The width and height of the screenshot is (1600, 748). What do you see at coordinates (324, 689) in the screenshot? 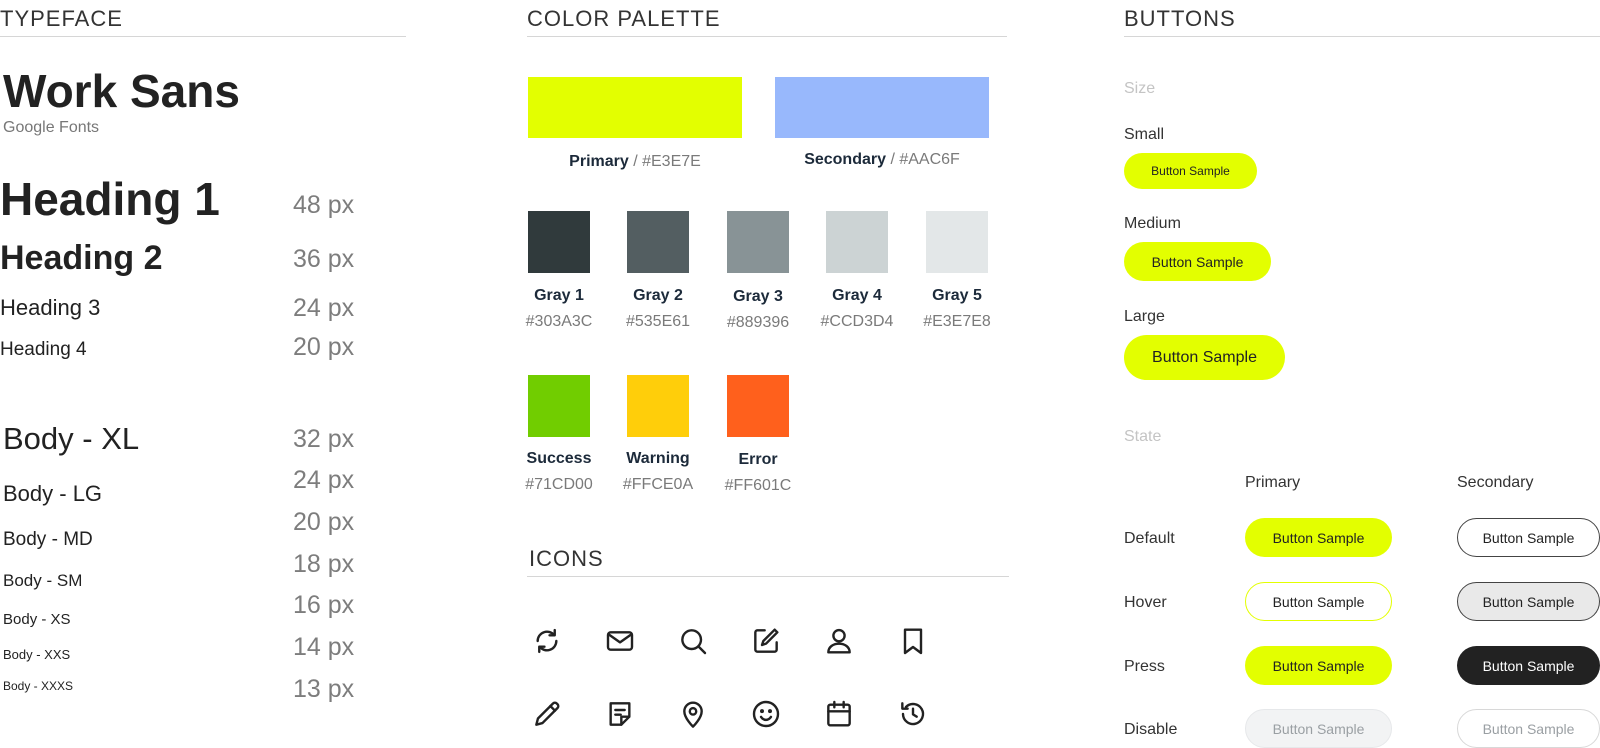
I see `type-size-body-xxxs: 13 px` at bounding box center [324, 689].